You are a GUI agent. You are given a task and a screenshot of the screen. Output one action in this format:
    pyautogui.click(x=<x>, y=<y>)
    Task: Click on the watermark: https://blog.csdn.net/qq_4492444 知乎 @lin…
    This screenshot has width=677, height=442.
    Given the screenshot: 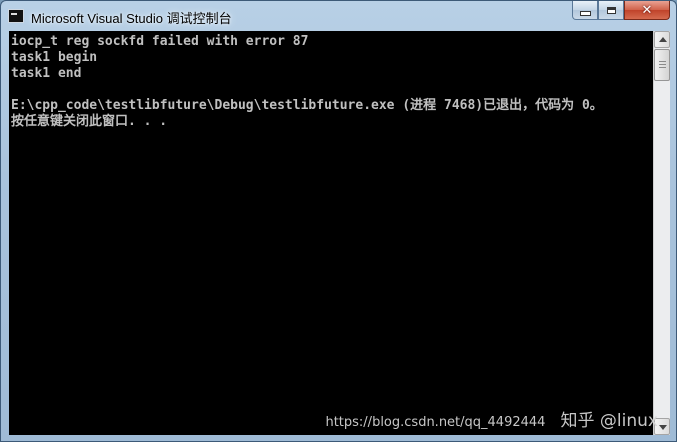 What is the action you would take?
    pyautogui.click(x=491, y=418)
    